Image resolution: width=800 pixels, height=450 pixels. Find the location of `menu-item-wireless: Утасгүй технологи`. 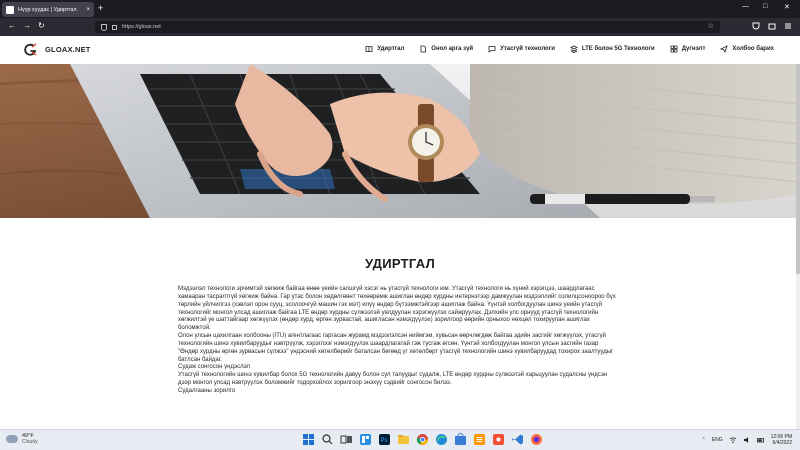

menu-item-wireless: Утасгүй технологи is located at coordinates (521, 49).